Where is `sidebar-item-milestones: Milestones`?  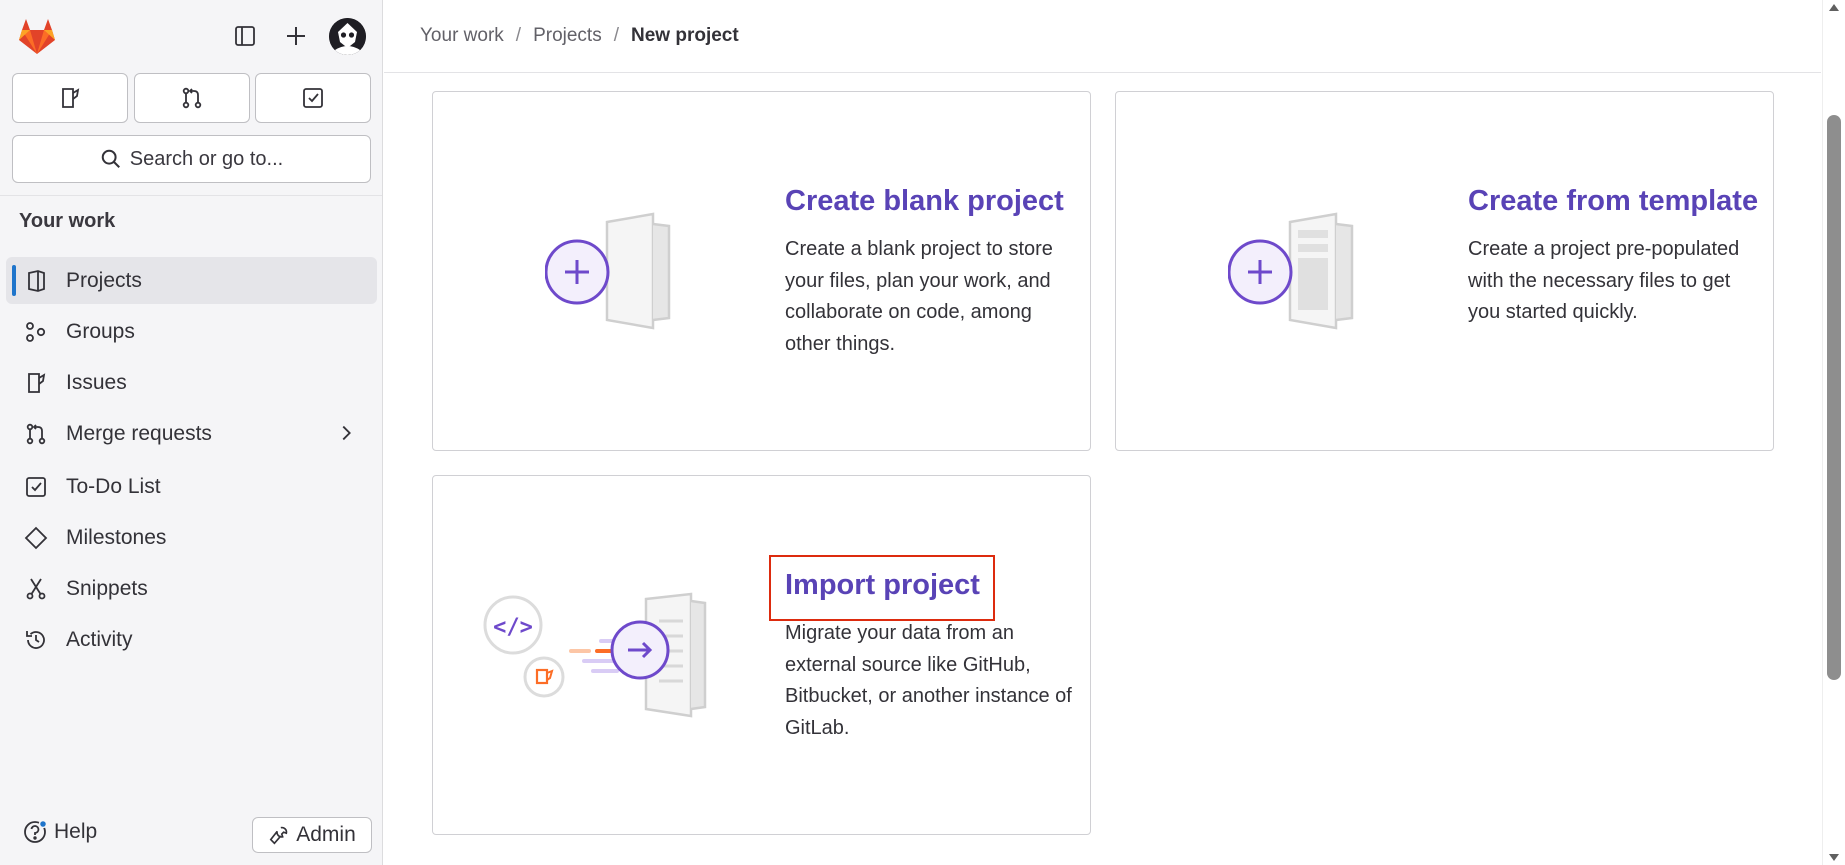
sidebar-item-milestones: Milestones is located at coordinates (191, 537).